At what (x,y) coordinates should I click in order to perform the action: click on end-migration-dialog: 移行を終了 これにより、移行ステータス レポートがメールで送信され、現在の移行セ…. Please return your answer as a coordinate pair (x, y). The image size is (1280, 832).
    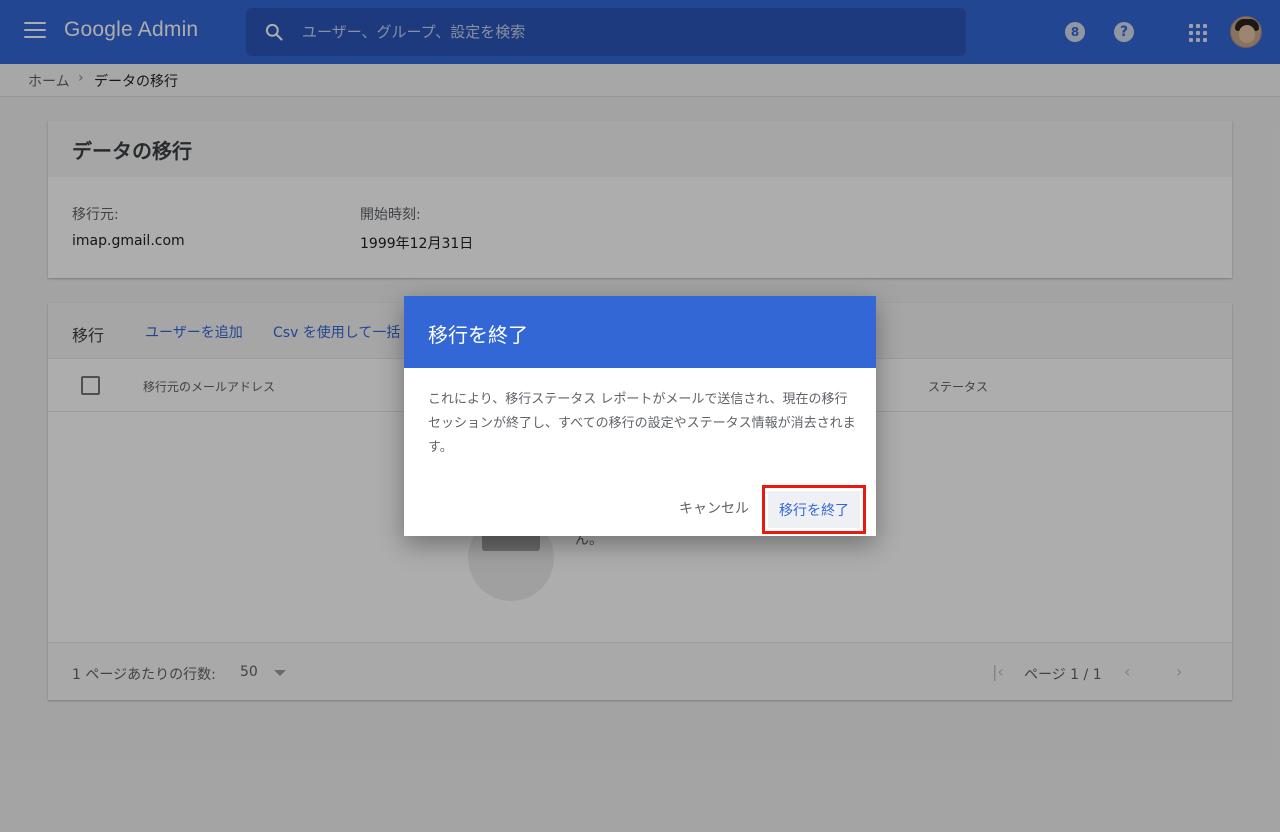
    Looking at the image, I should click on (640, 416).